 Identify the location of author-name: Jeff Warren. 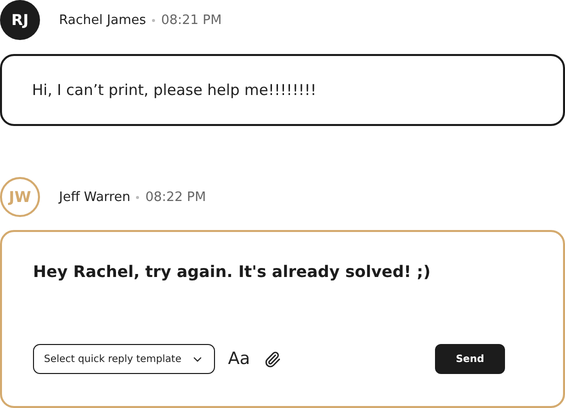
(94, 197).